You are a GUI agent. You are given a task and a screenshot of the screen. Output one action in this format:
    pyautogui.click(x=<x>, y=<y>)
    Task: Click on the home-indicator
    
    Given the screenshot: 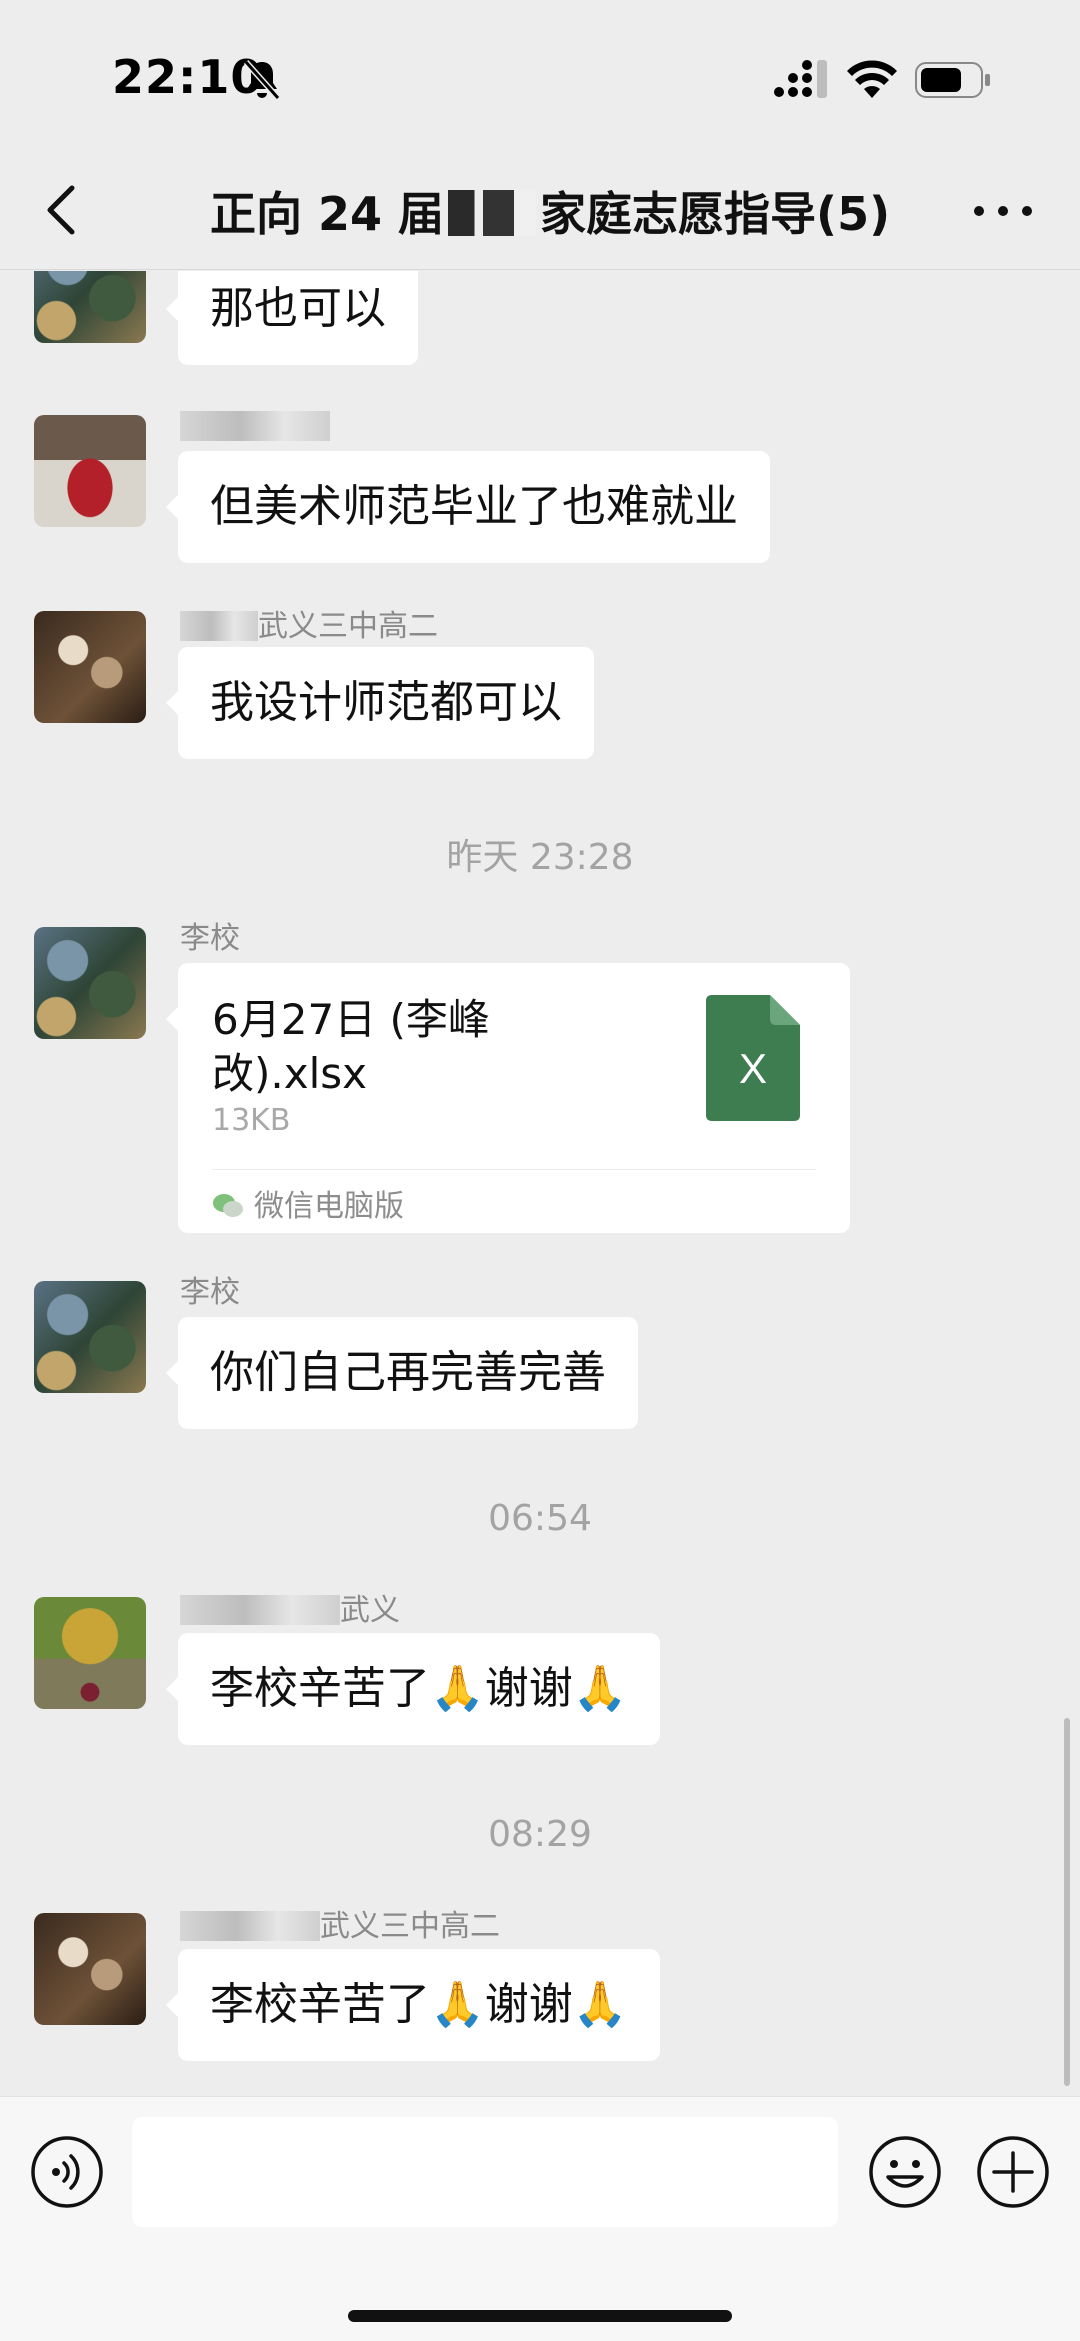 What is the action you would take?
    pyautogui.click(x=540, y=2316)
    